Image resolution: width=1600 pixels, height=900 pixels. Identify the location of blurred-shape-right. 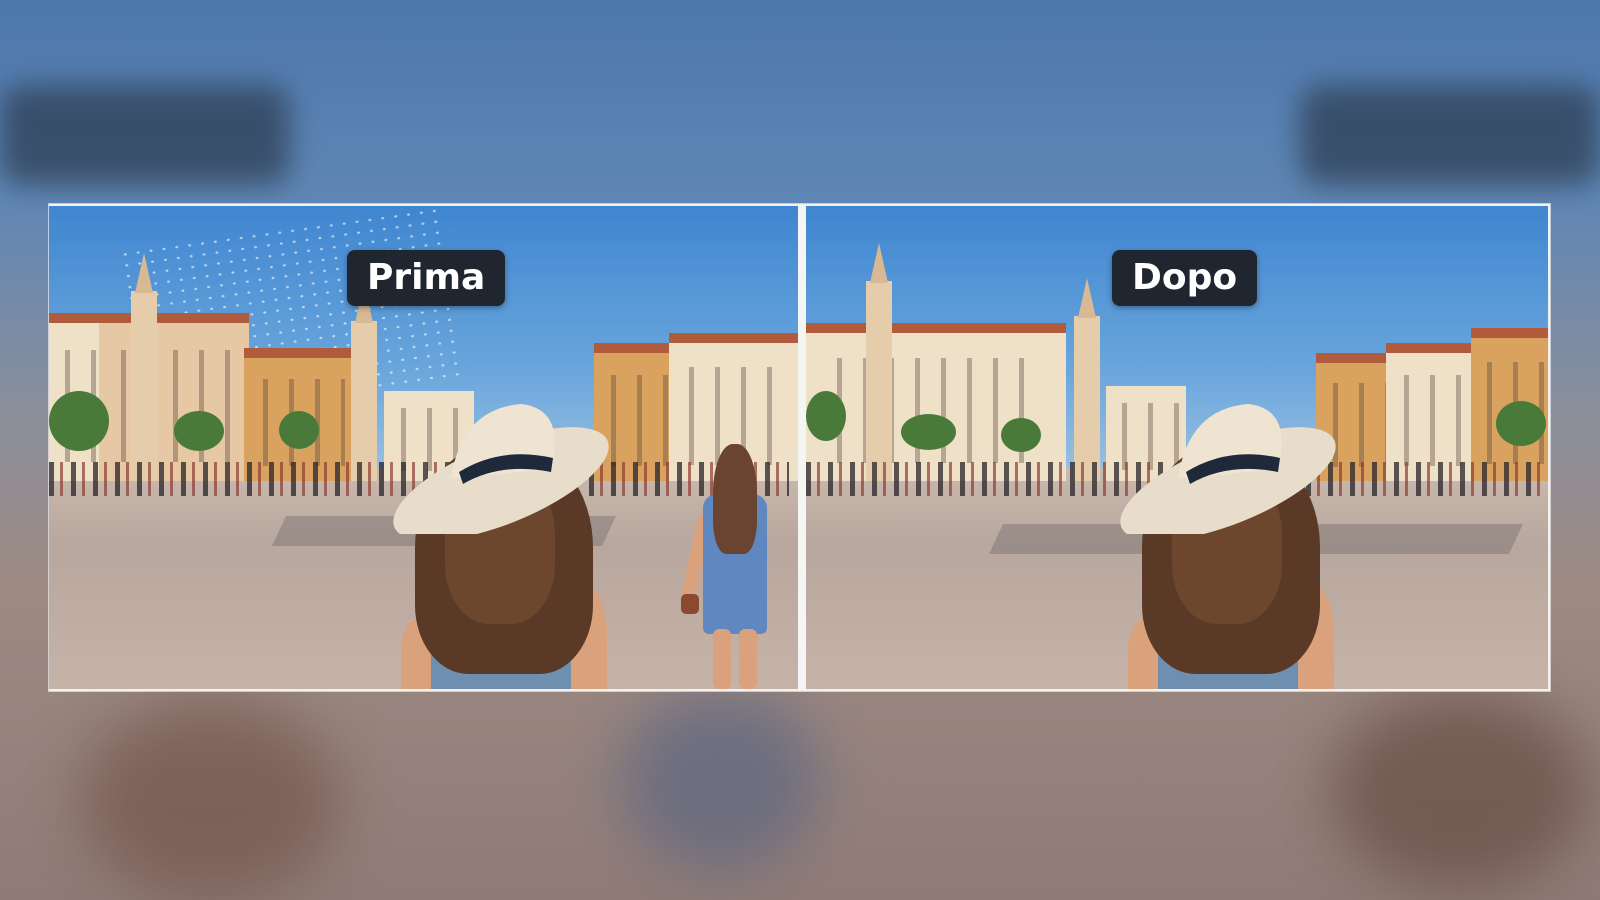
(1450, 135).